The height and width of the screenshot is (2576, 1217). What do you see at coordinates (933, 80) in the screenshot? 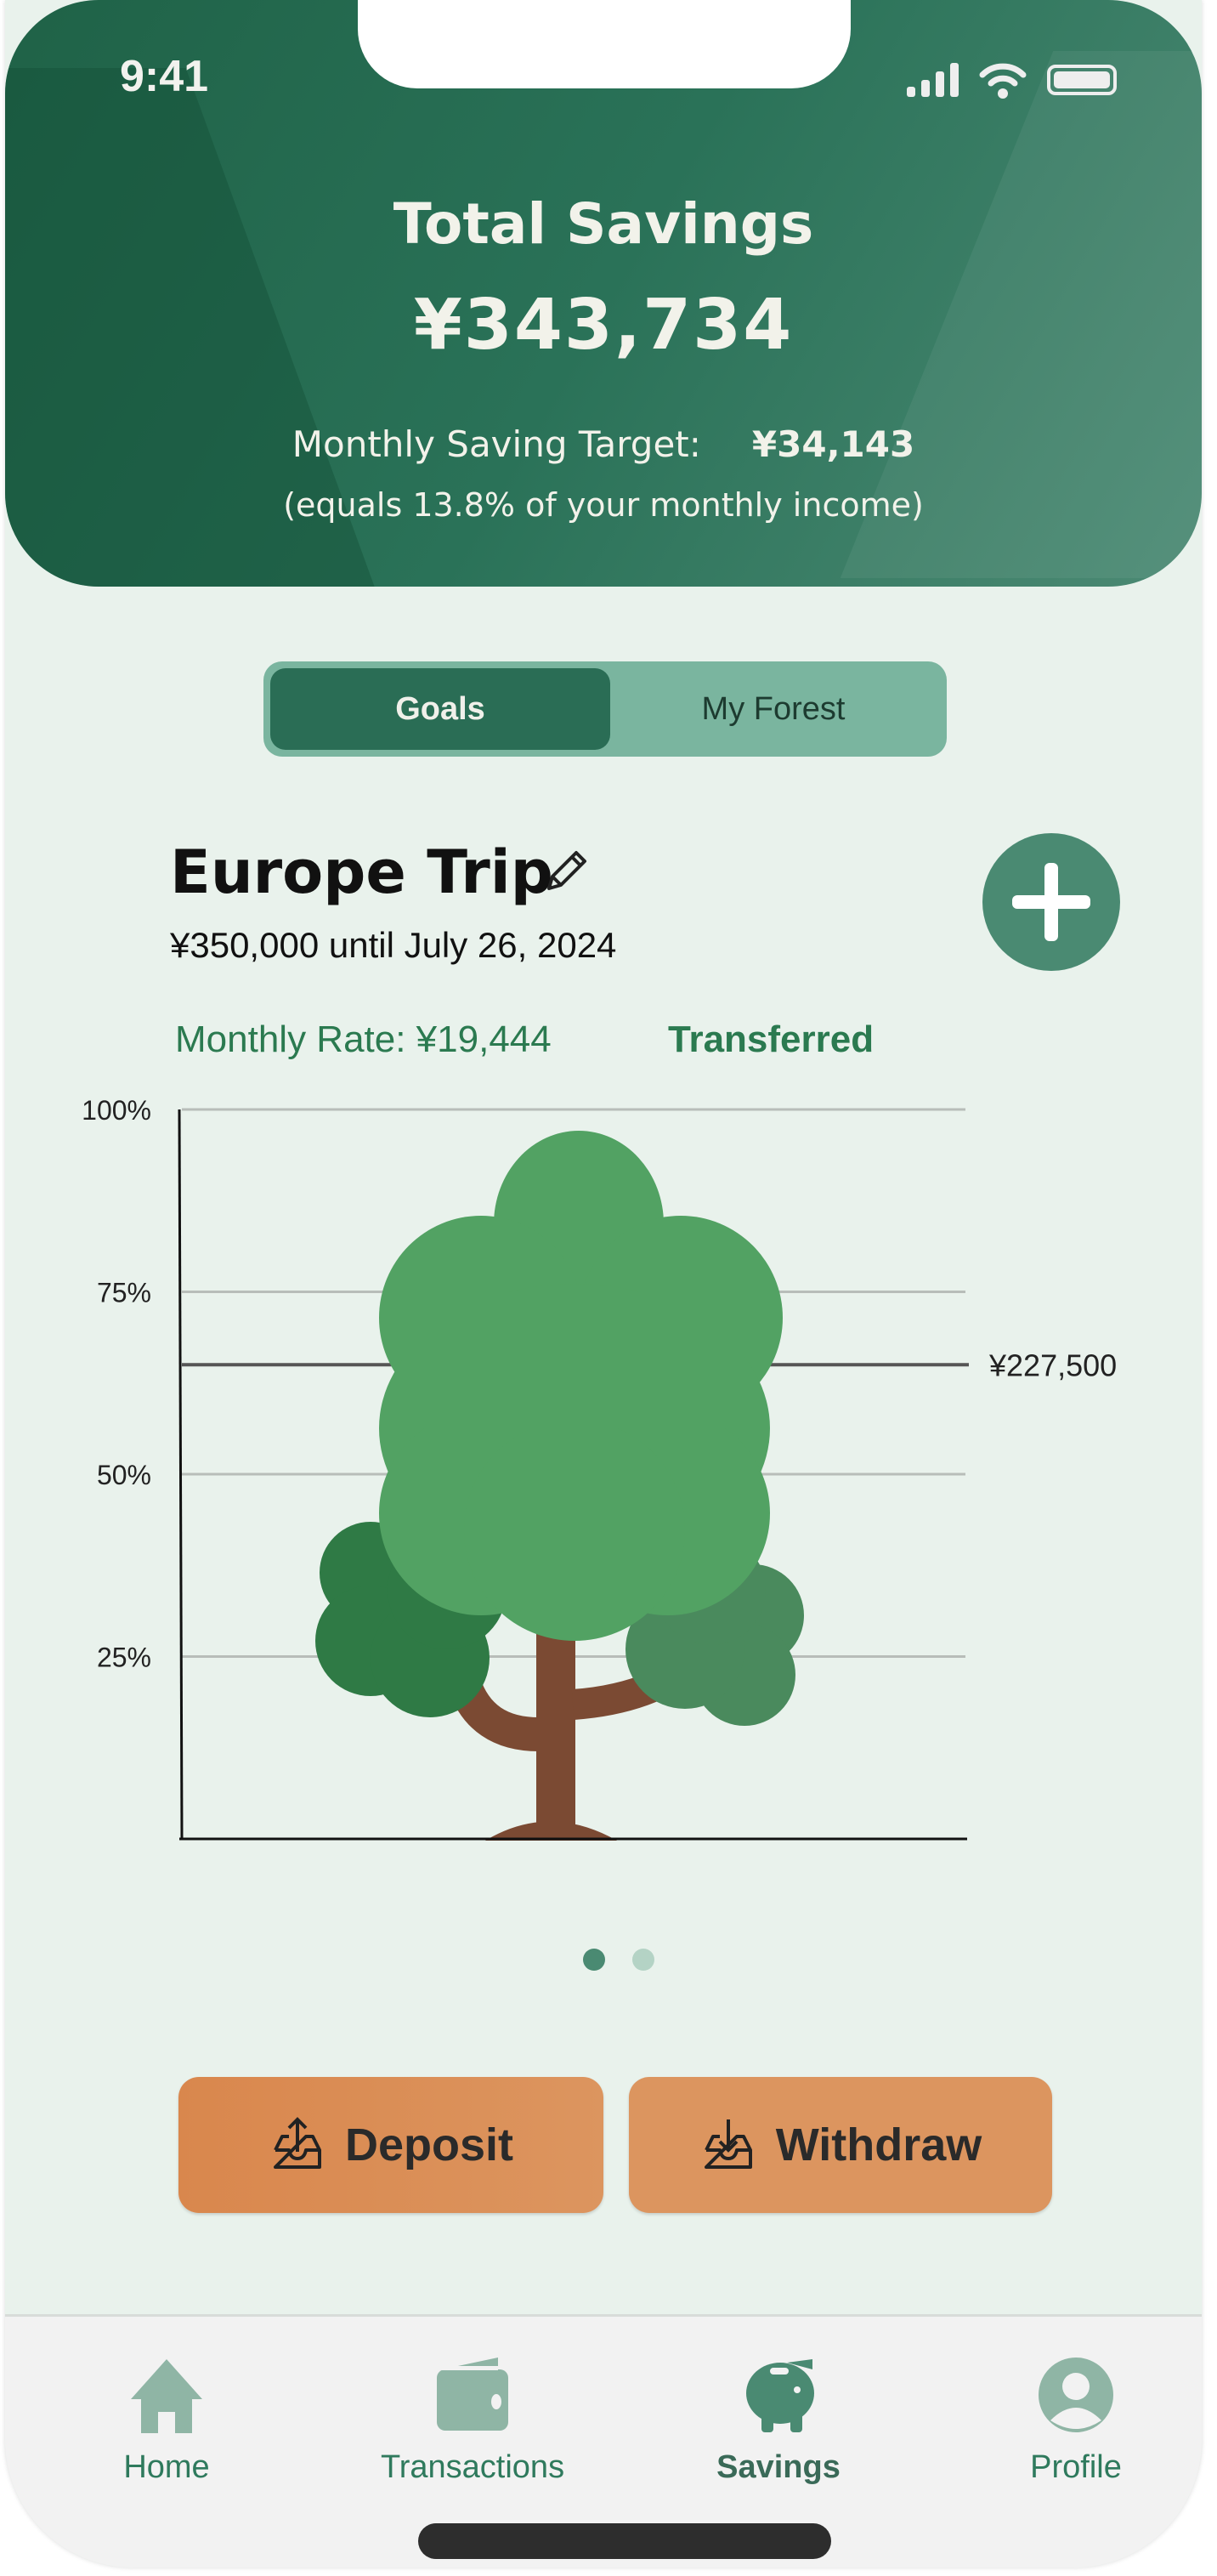
I see `signal-icon` at bounding box center [933, 80].